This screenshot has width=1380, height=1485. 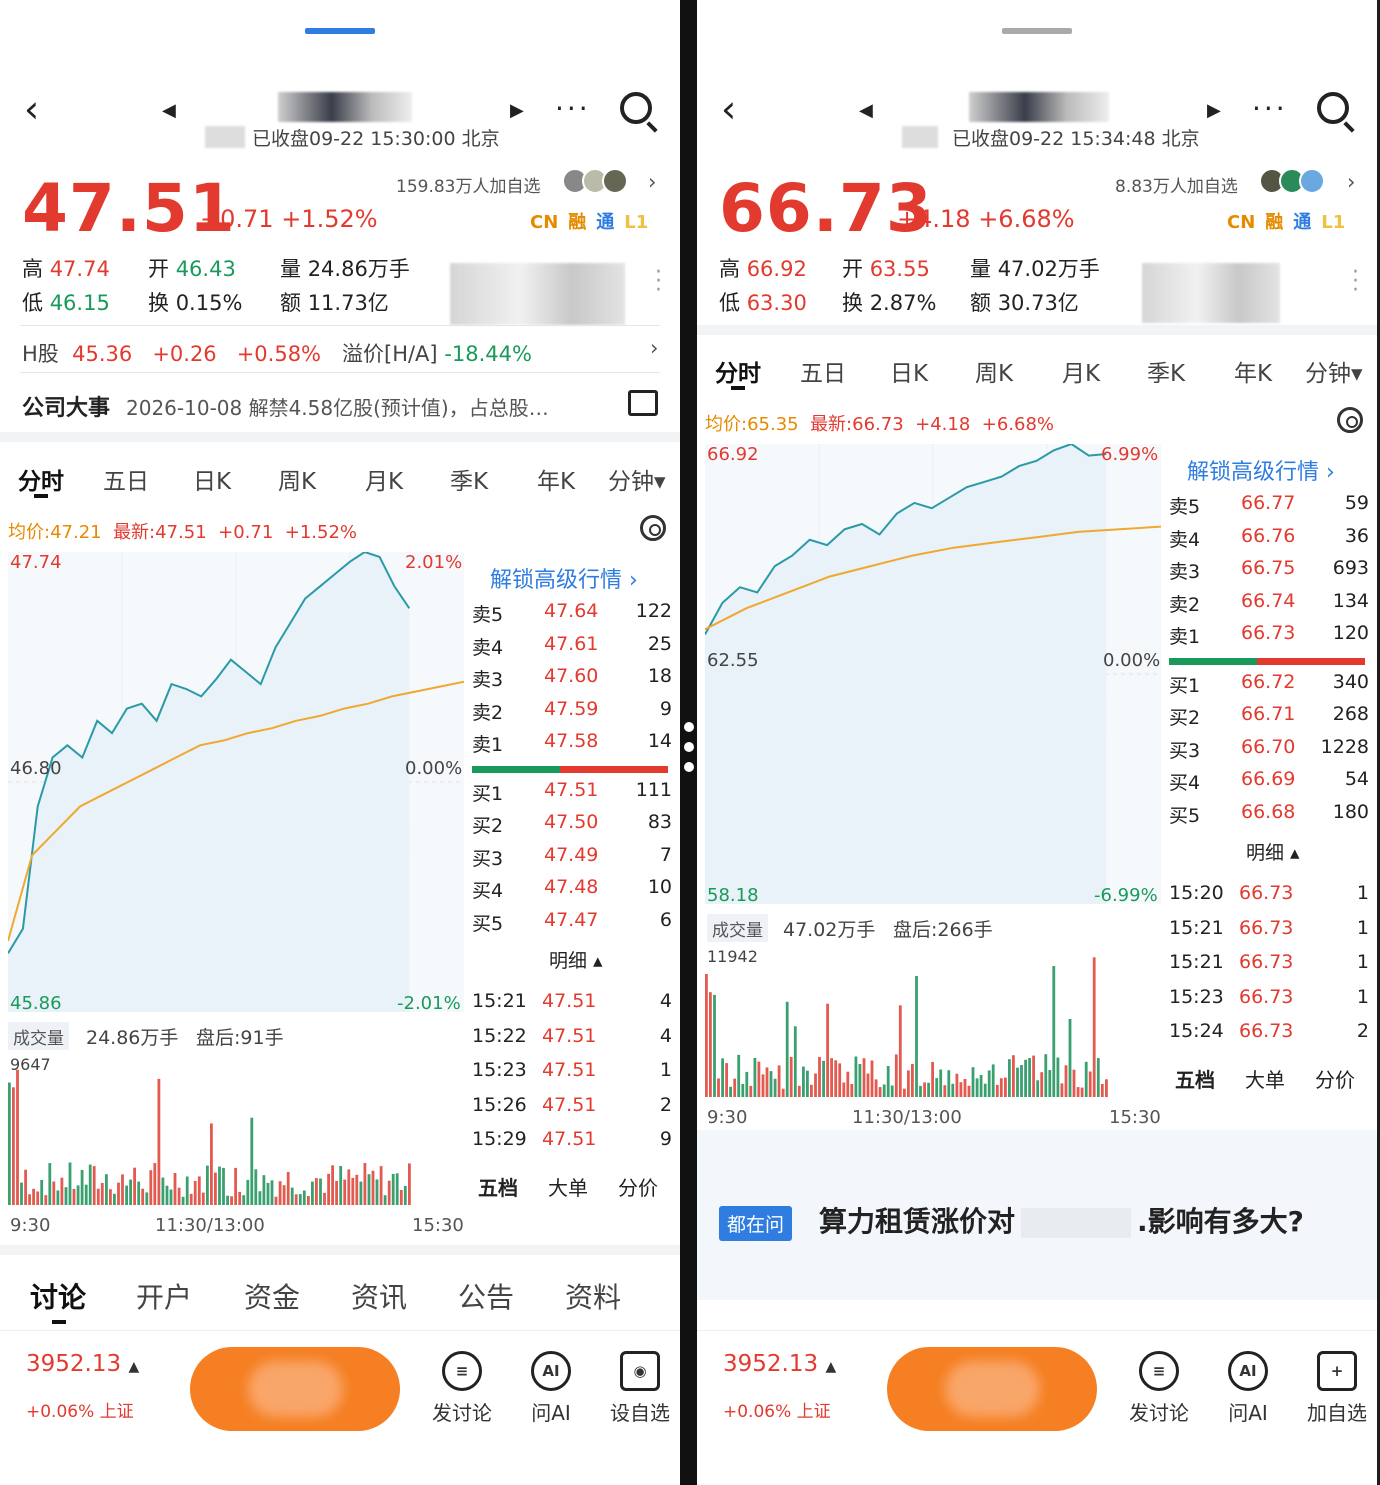 I want to click on h-share-row: H股 45.36 +0.26 +0.58%, so click(x=171, y=353).